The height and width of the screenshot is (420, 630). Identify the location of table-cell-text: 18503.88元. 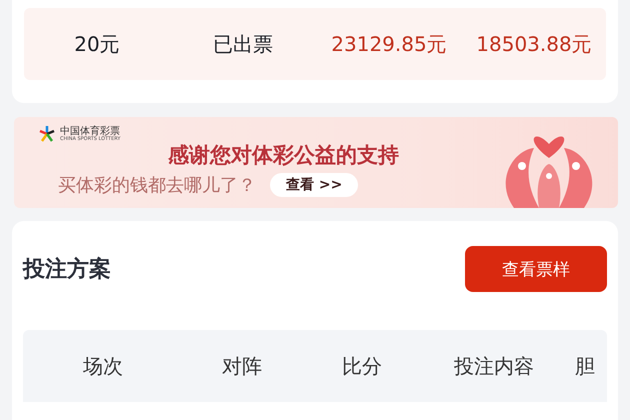
(534, 44).